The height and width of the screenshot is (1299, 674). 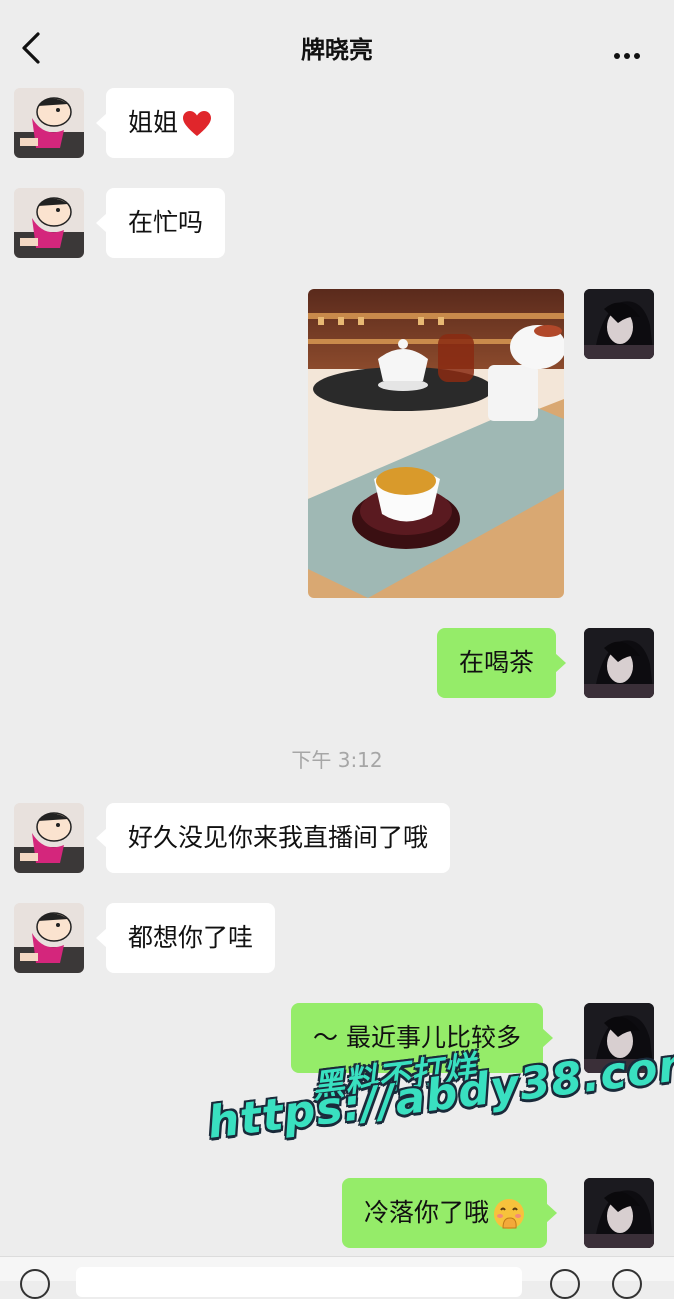 I want to click on message-bubble-incoming: 在忙吗, so click(x=160, y=223).